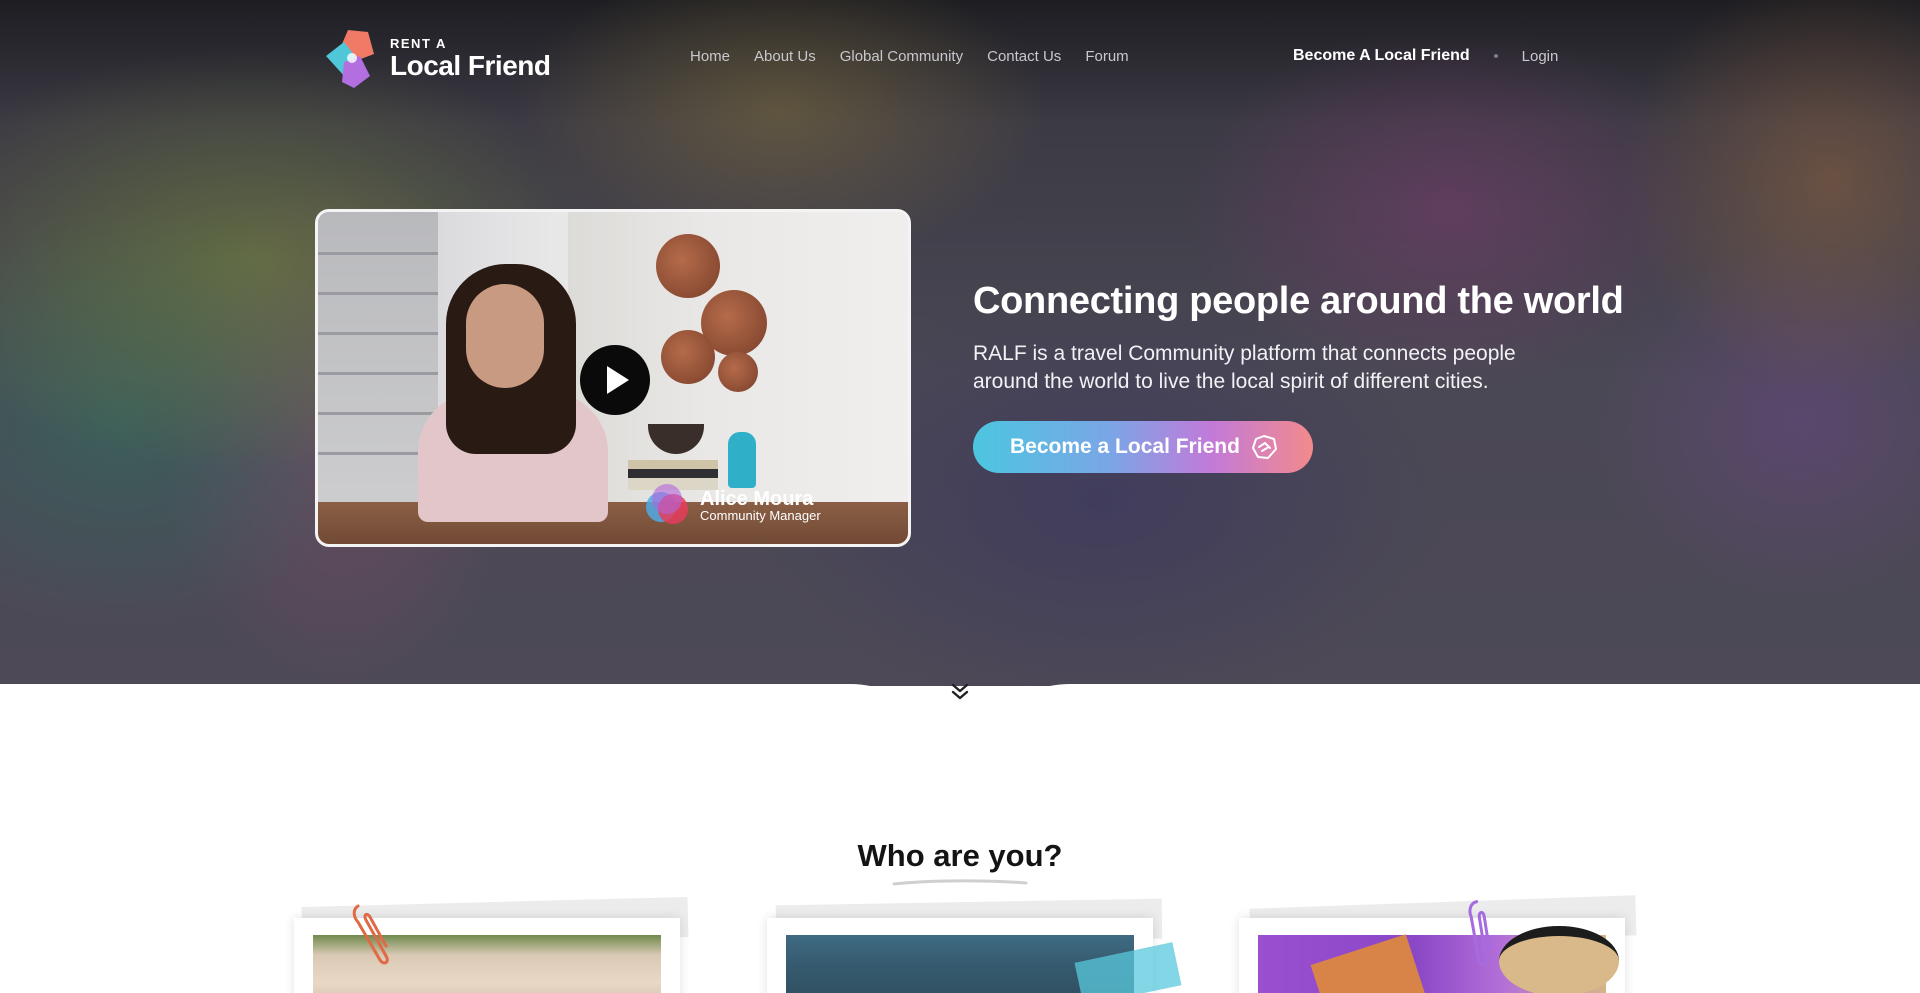 This screenshot has height=993, width=1920. Describe the element at coordinates (760, 515) in the screenshot. I see `speaker-role: Community Manager` at that location.